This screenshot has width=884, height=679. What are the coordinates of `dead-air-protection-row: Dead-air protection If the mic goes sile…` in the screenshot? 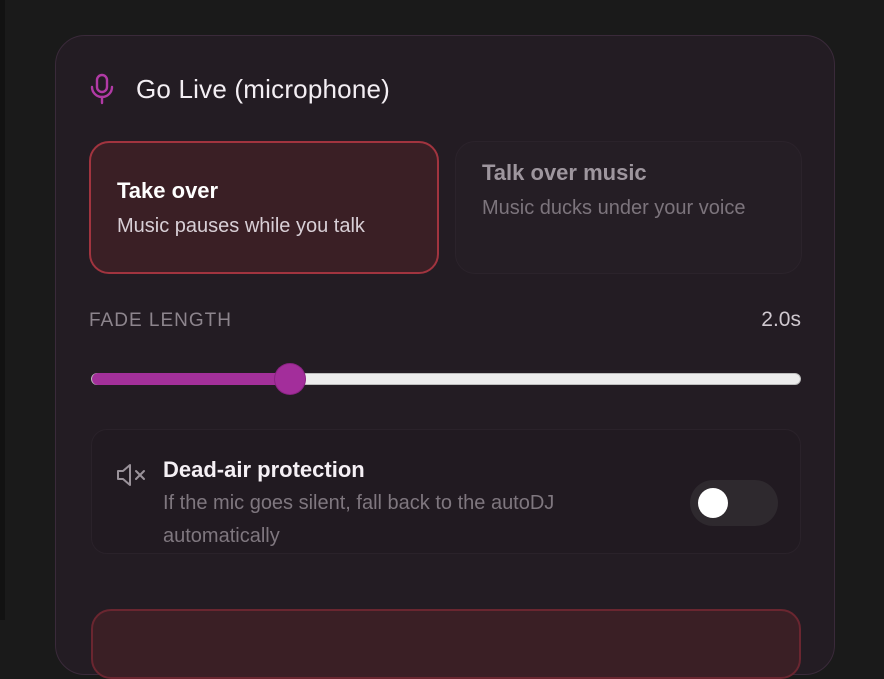 It's located at (446, 491).